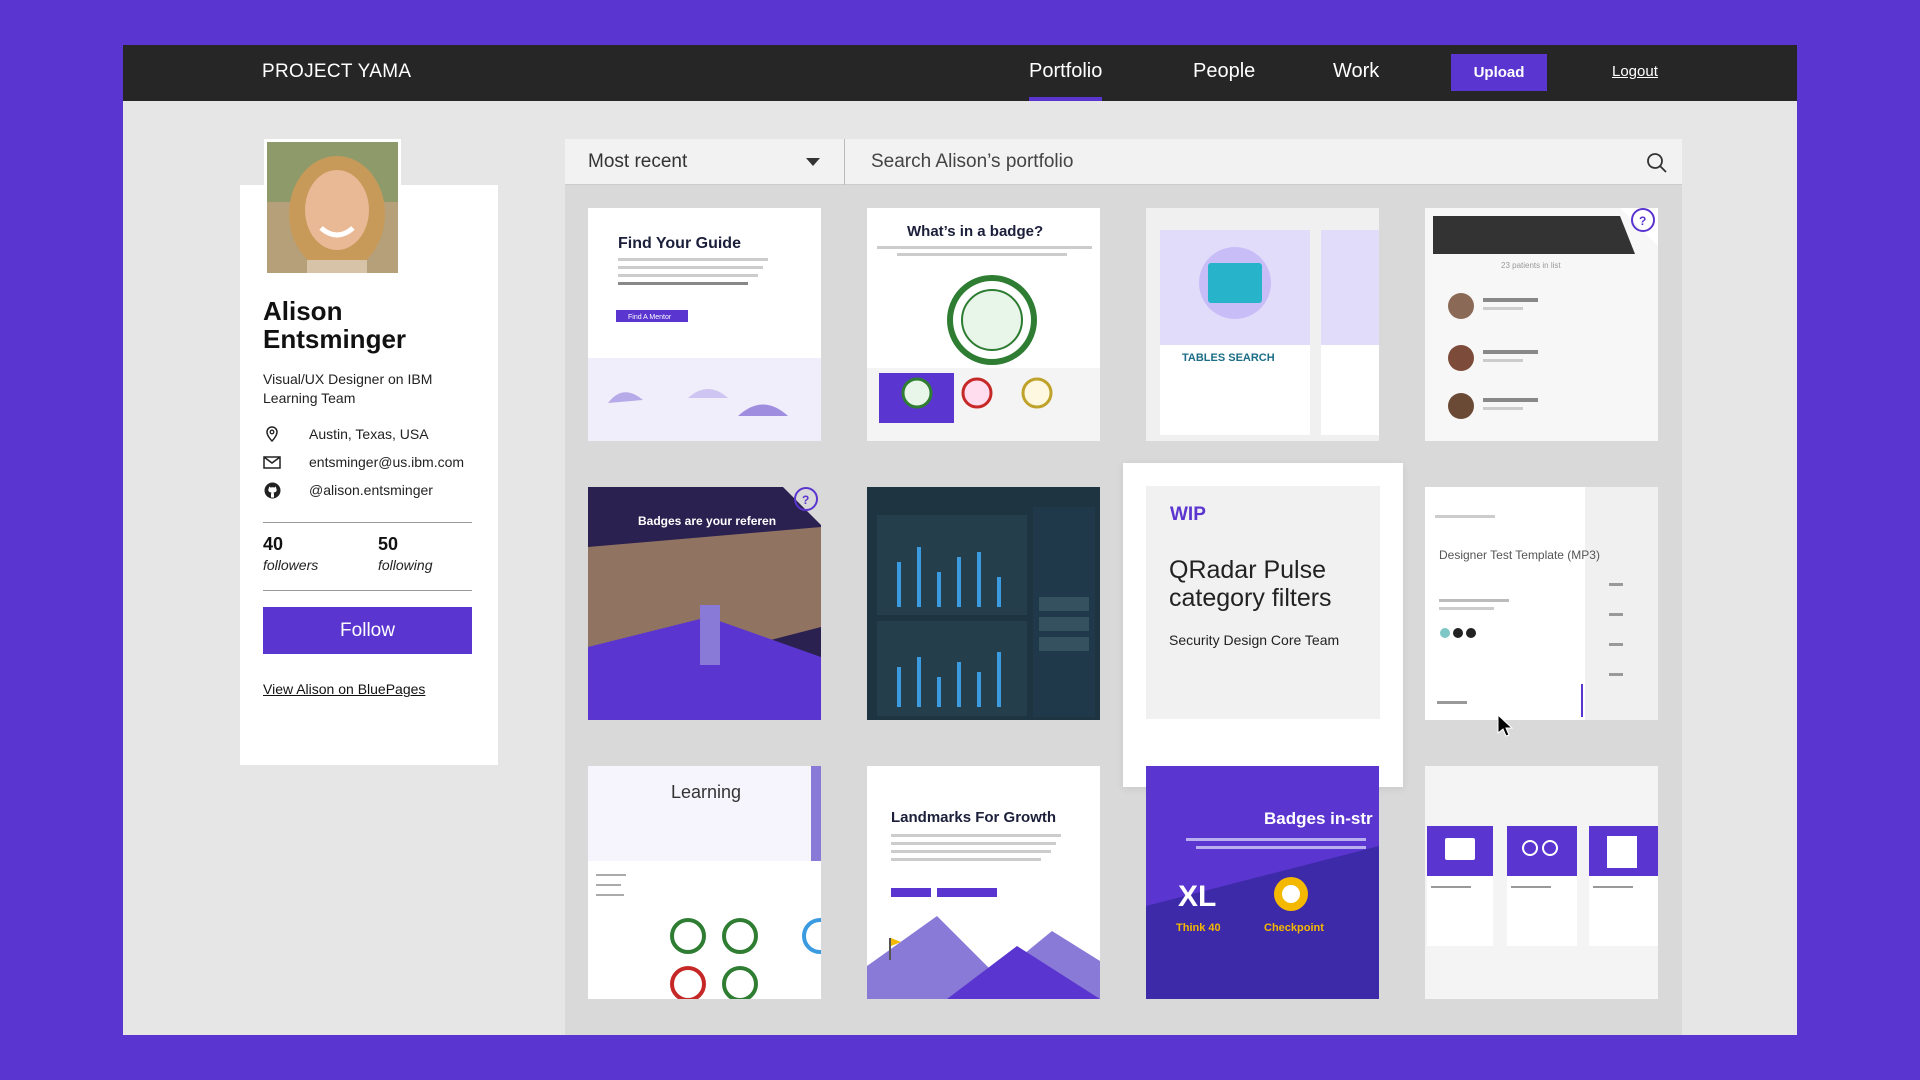  I want to click on github-row: @alison.entsminger, so click(348, 490).